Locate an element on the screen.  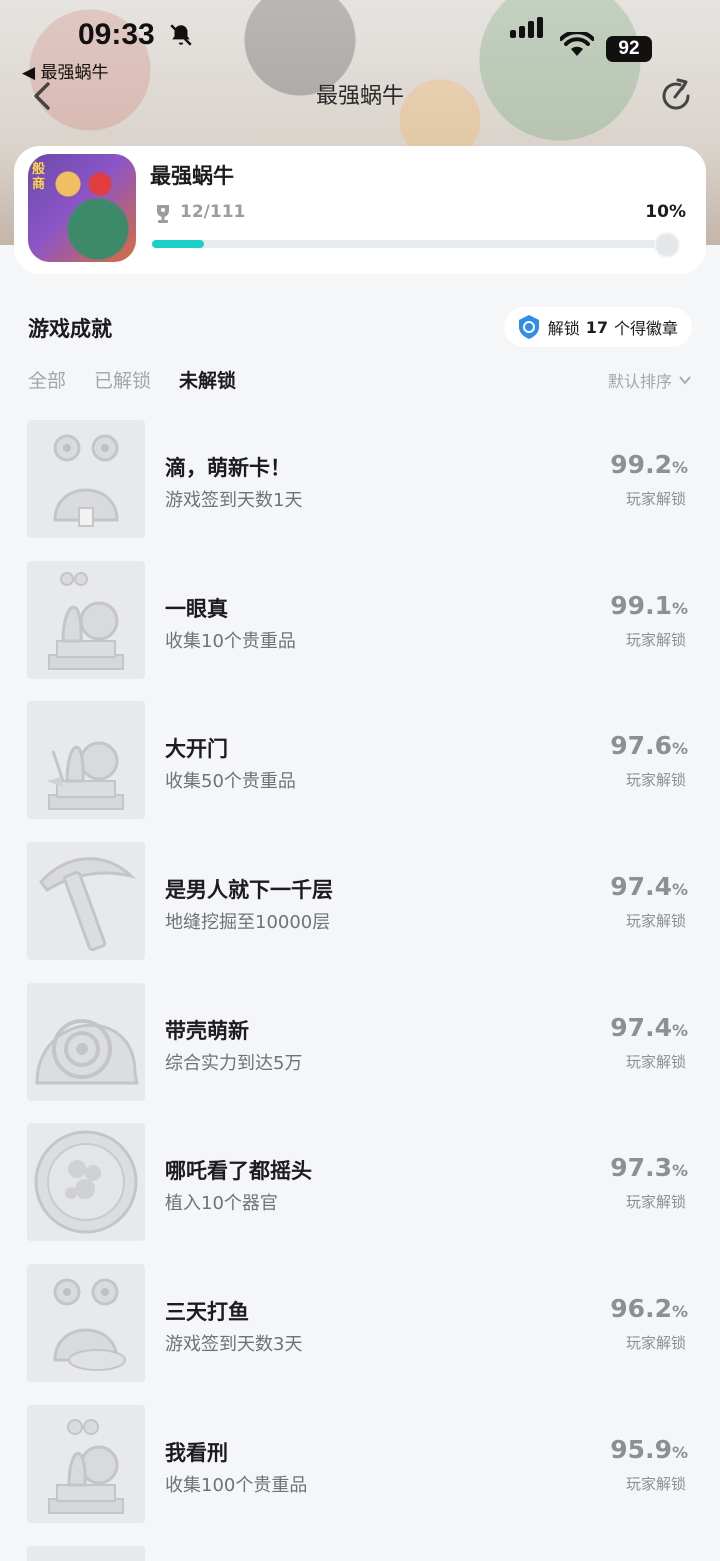
achievement-rate-number: 99.2 is located at coordinates (641, 464).